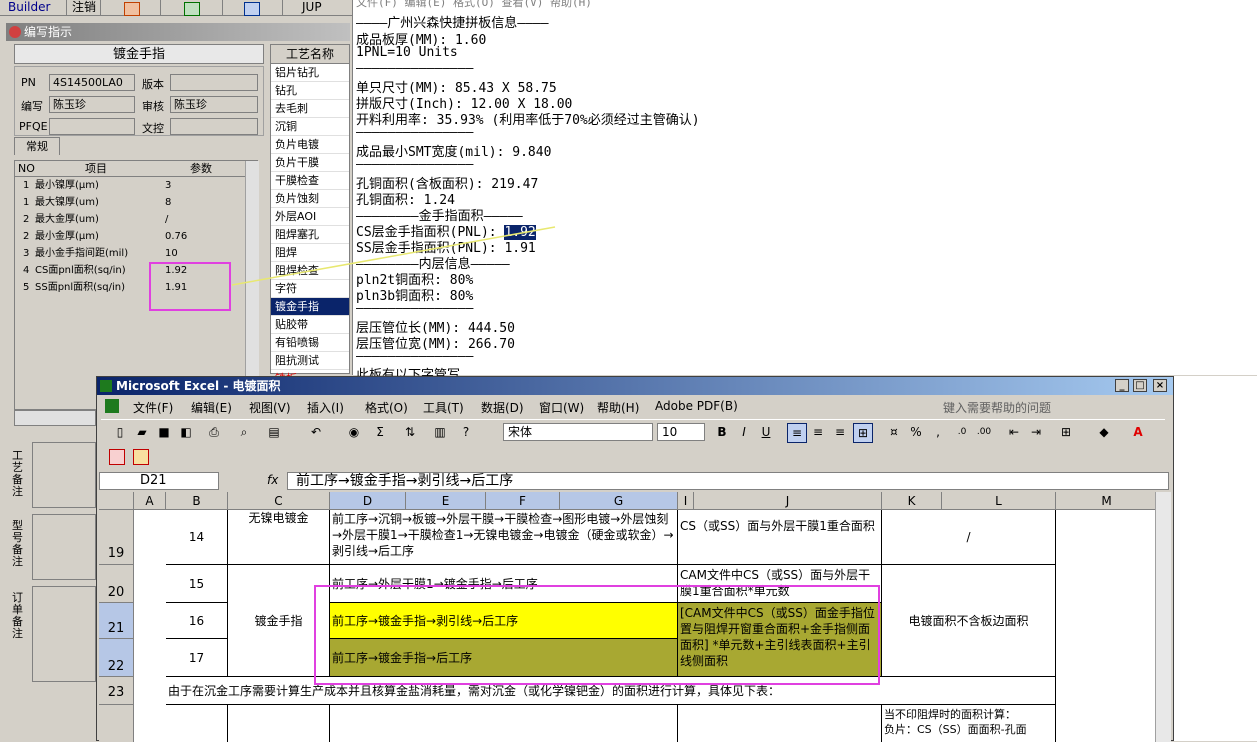  I want to click on column-header: A, so click(150, 501).